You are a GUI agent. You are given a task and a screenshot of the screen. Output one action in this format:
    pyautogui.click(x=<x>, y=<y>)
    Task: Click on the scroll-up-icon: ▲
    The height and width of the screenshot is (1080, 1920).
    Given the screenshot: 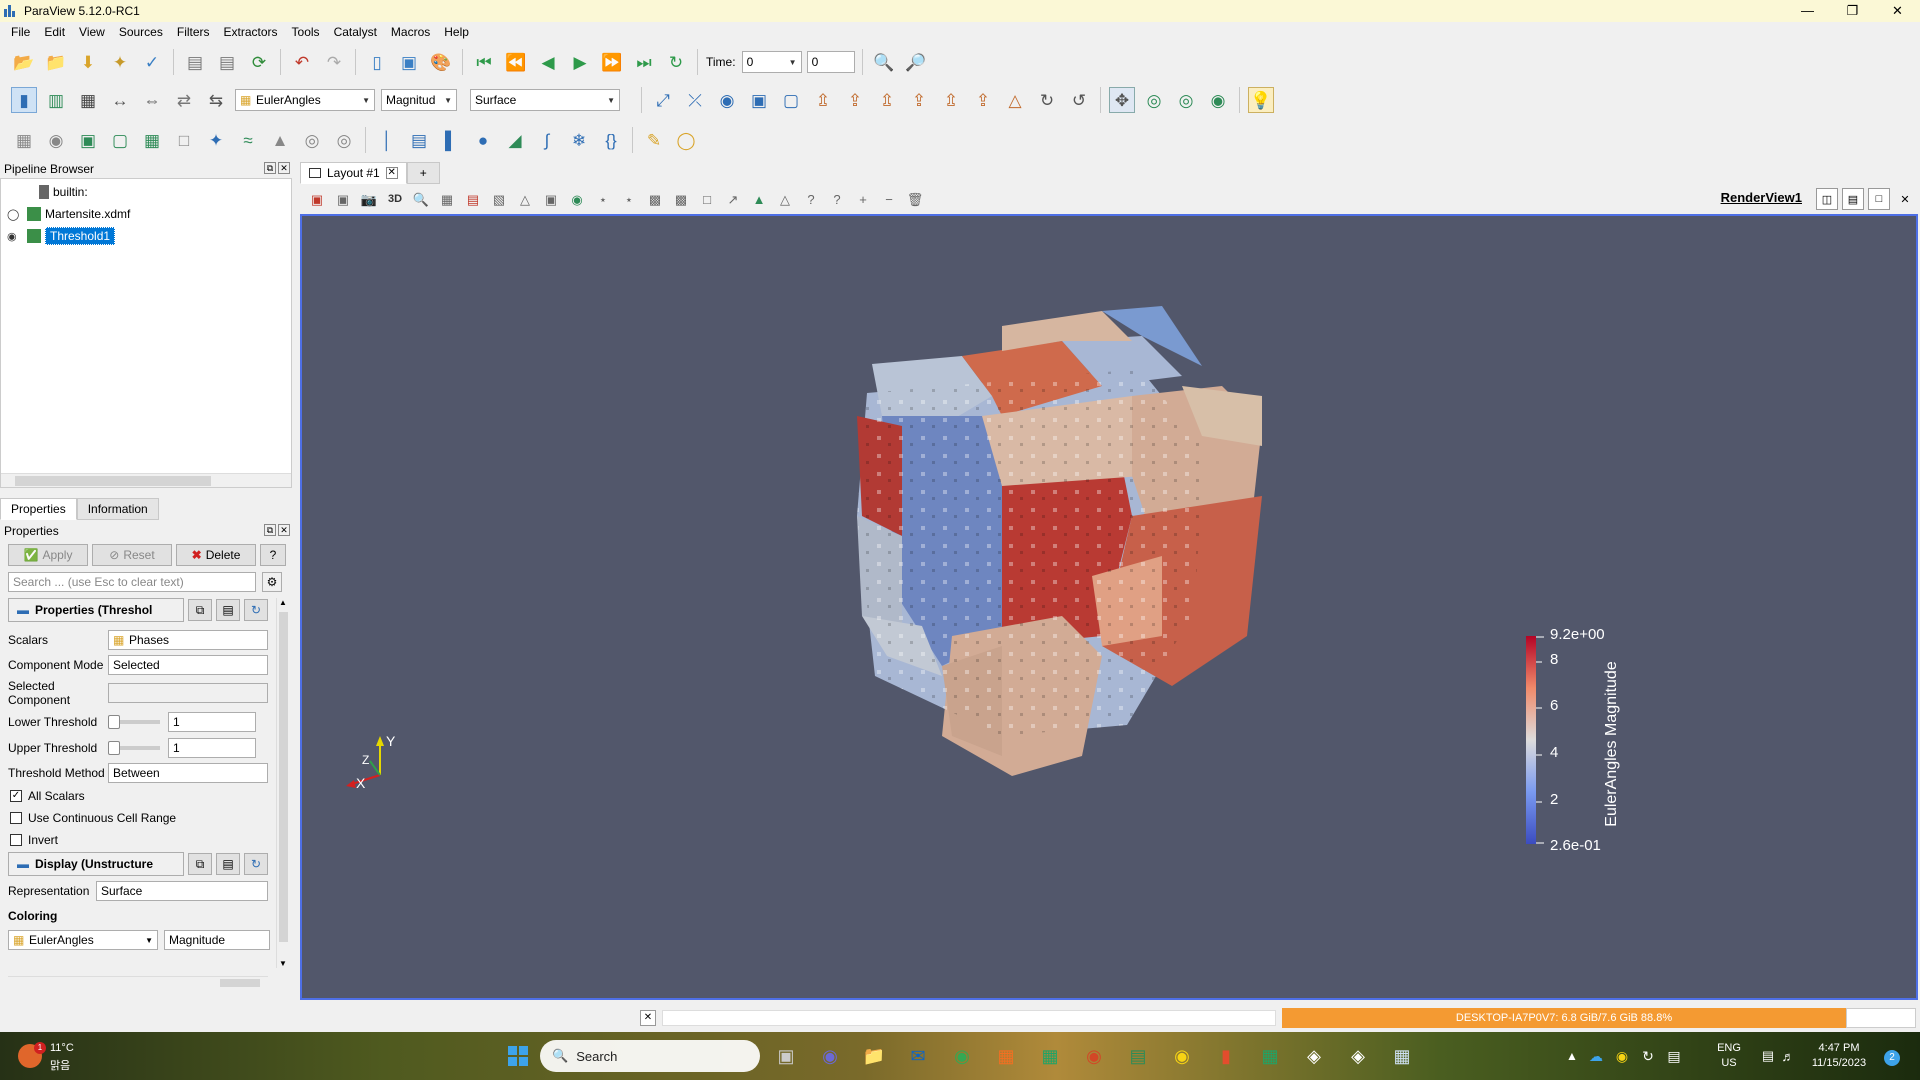 What is the action you would take?
    pyautogui.click(x=283, y=602)
    